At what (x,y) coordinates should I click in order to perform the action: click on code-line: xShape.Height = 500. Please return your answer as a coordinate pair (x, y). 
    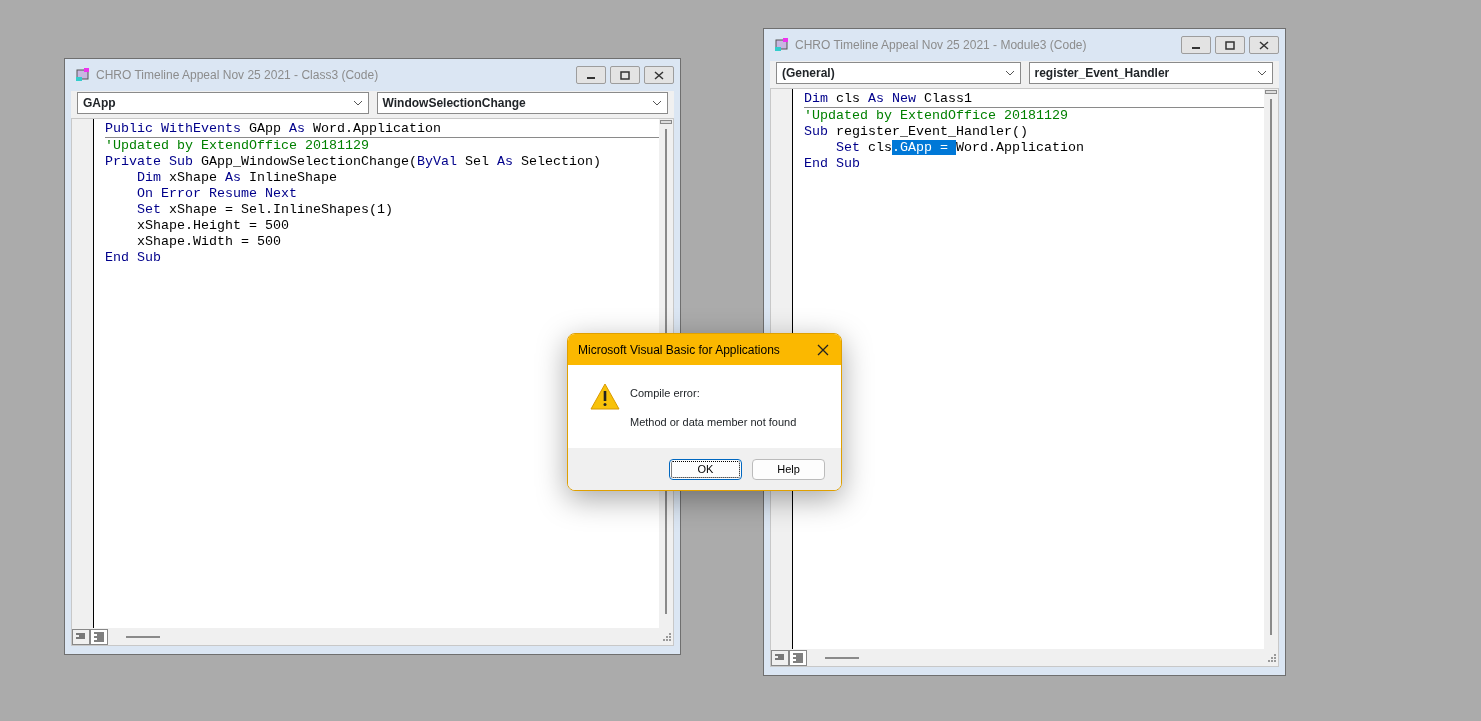
    Looking at the image, I should click on (213, 226).